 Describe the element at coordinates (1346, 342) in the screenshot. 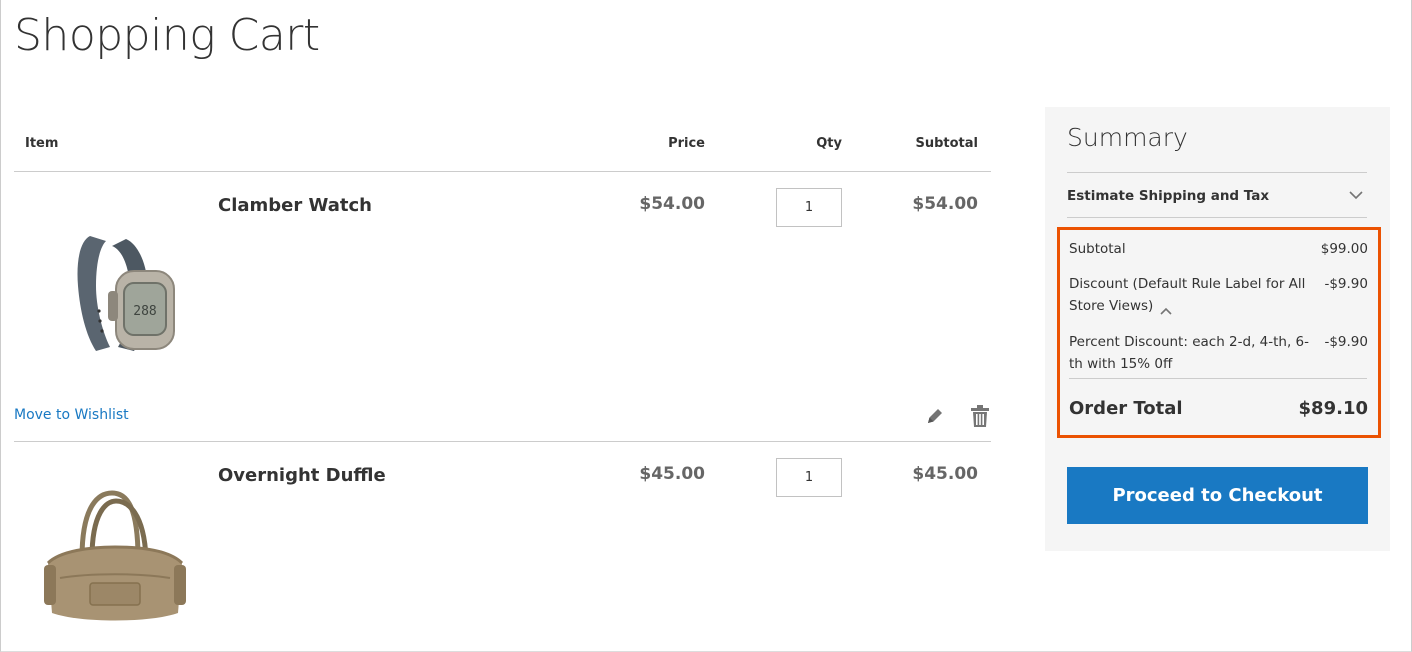

I see `percent-discount-value: -$9.90` at that location.